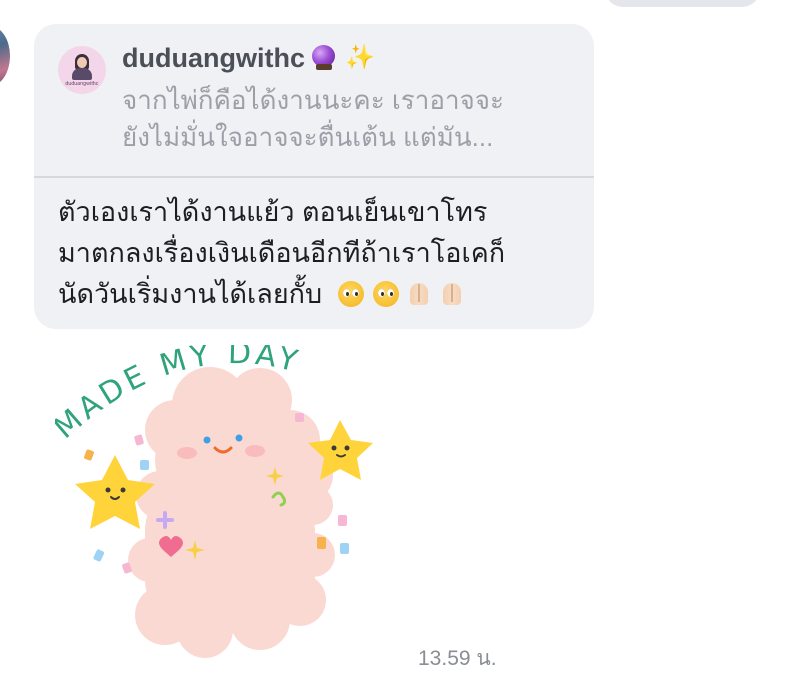  What do you see at coordinates (231, 512) in the screenshot?
I see `bear-body` at bounding box center [231, 512].